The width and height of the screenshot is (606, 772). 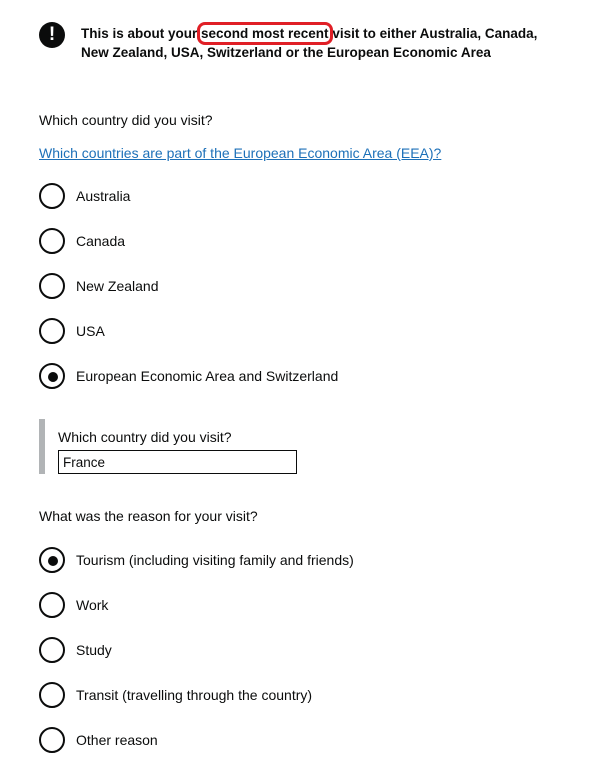 What do you see at coordinates (94, 650) in the screenshot?
I see `radio-label: Study` at bounding box center [94, 650].